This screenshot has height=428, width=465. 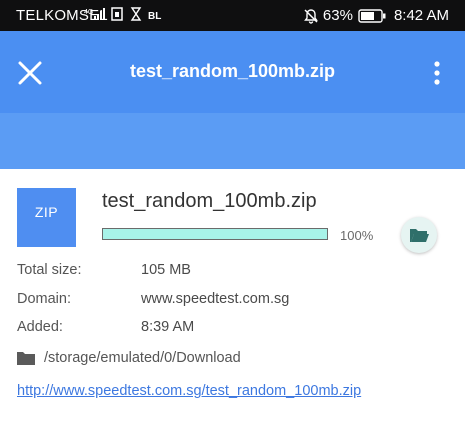 I want to click on status-icons: 4G BL, so click(x=122, y=14).